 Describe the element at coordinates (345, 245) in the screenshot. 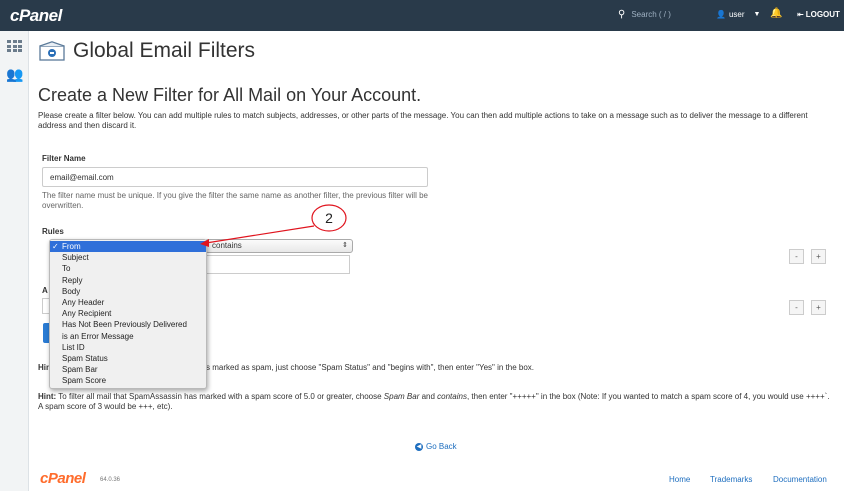

I see `select-arrows-icon: ⇕` at that location.